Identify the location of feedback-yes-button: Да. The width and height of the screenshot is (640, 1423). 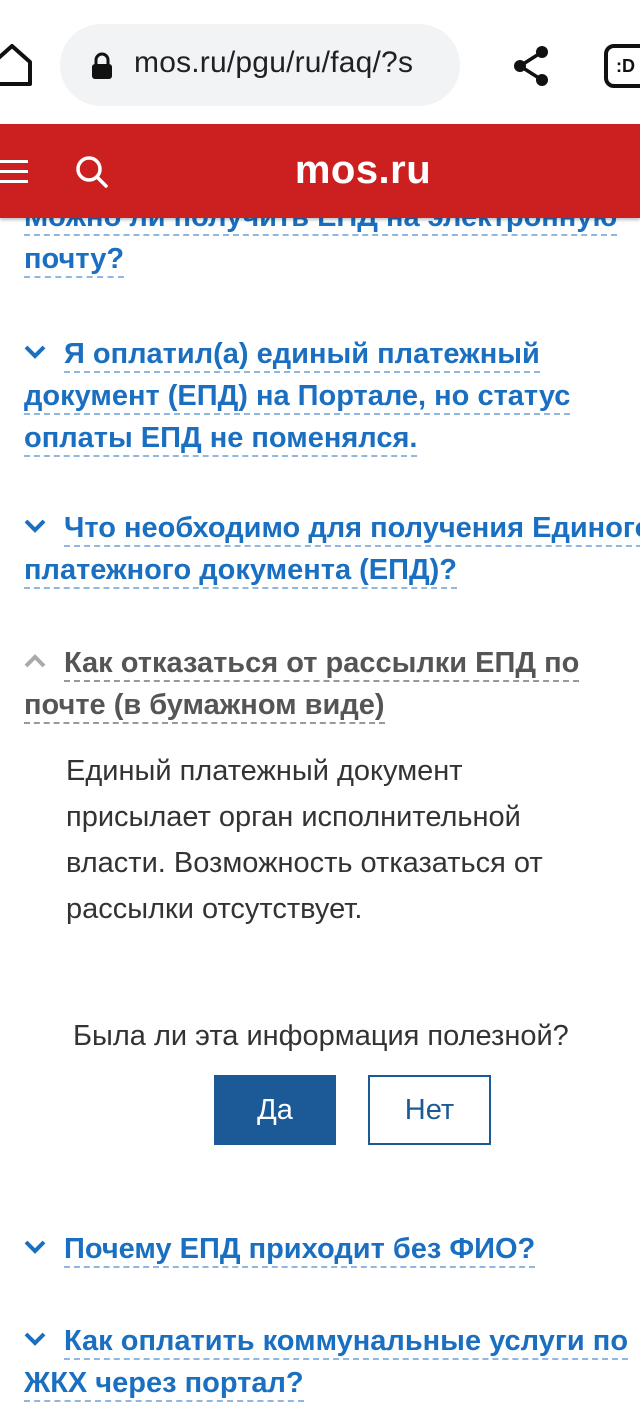
(275, 1110).